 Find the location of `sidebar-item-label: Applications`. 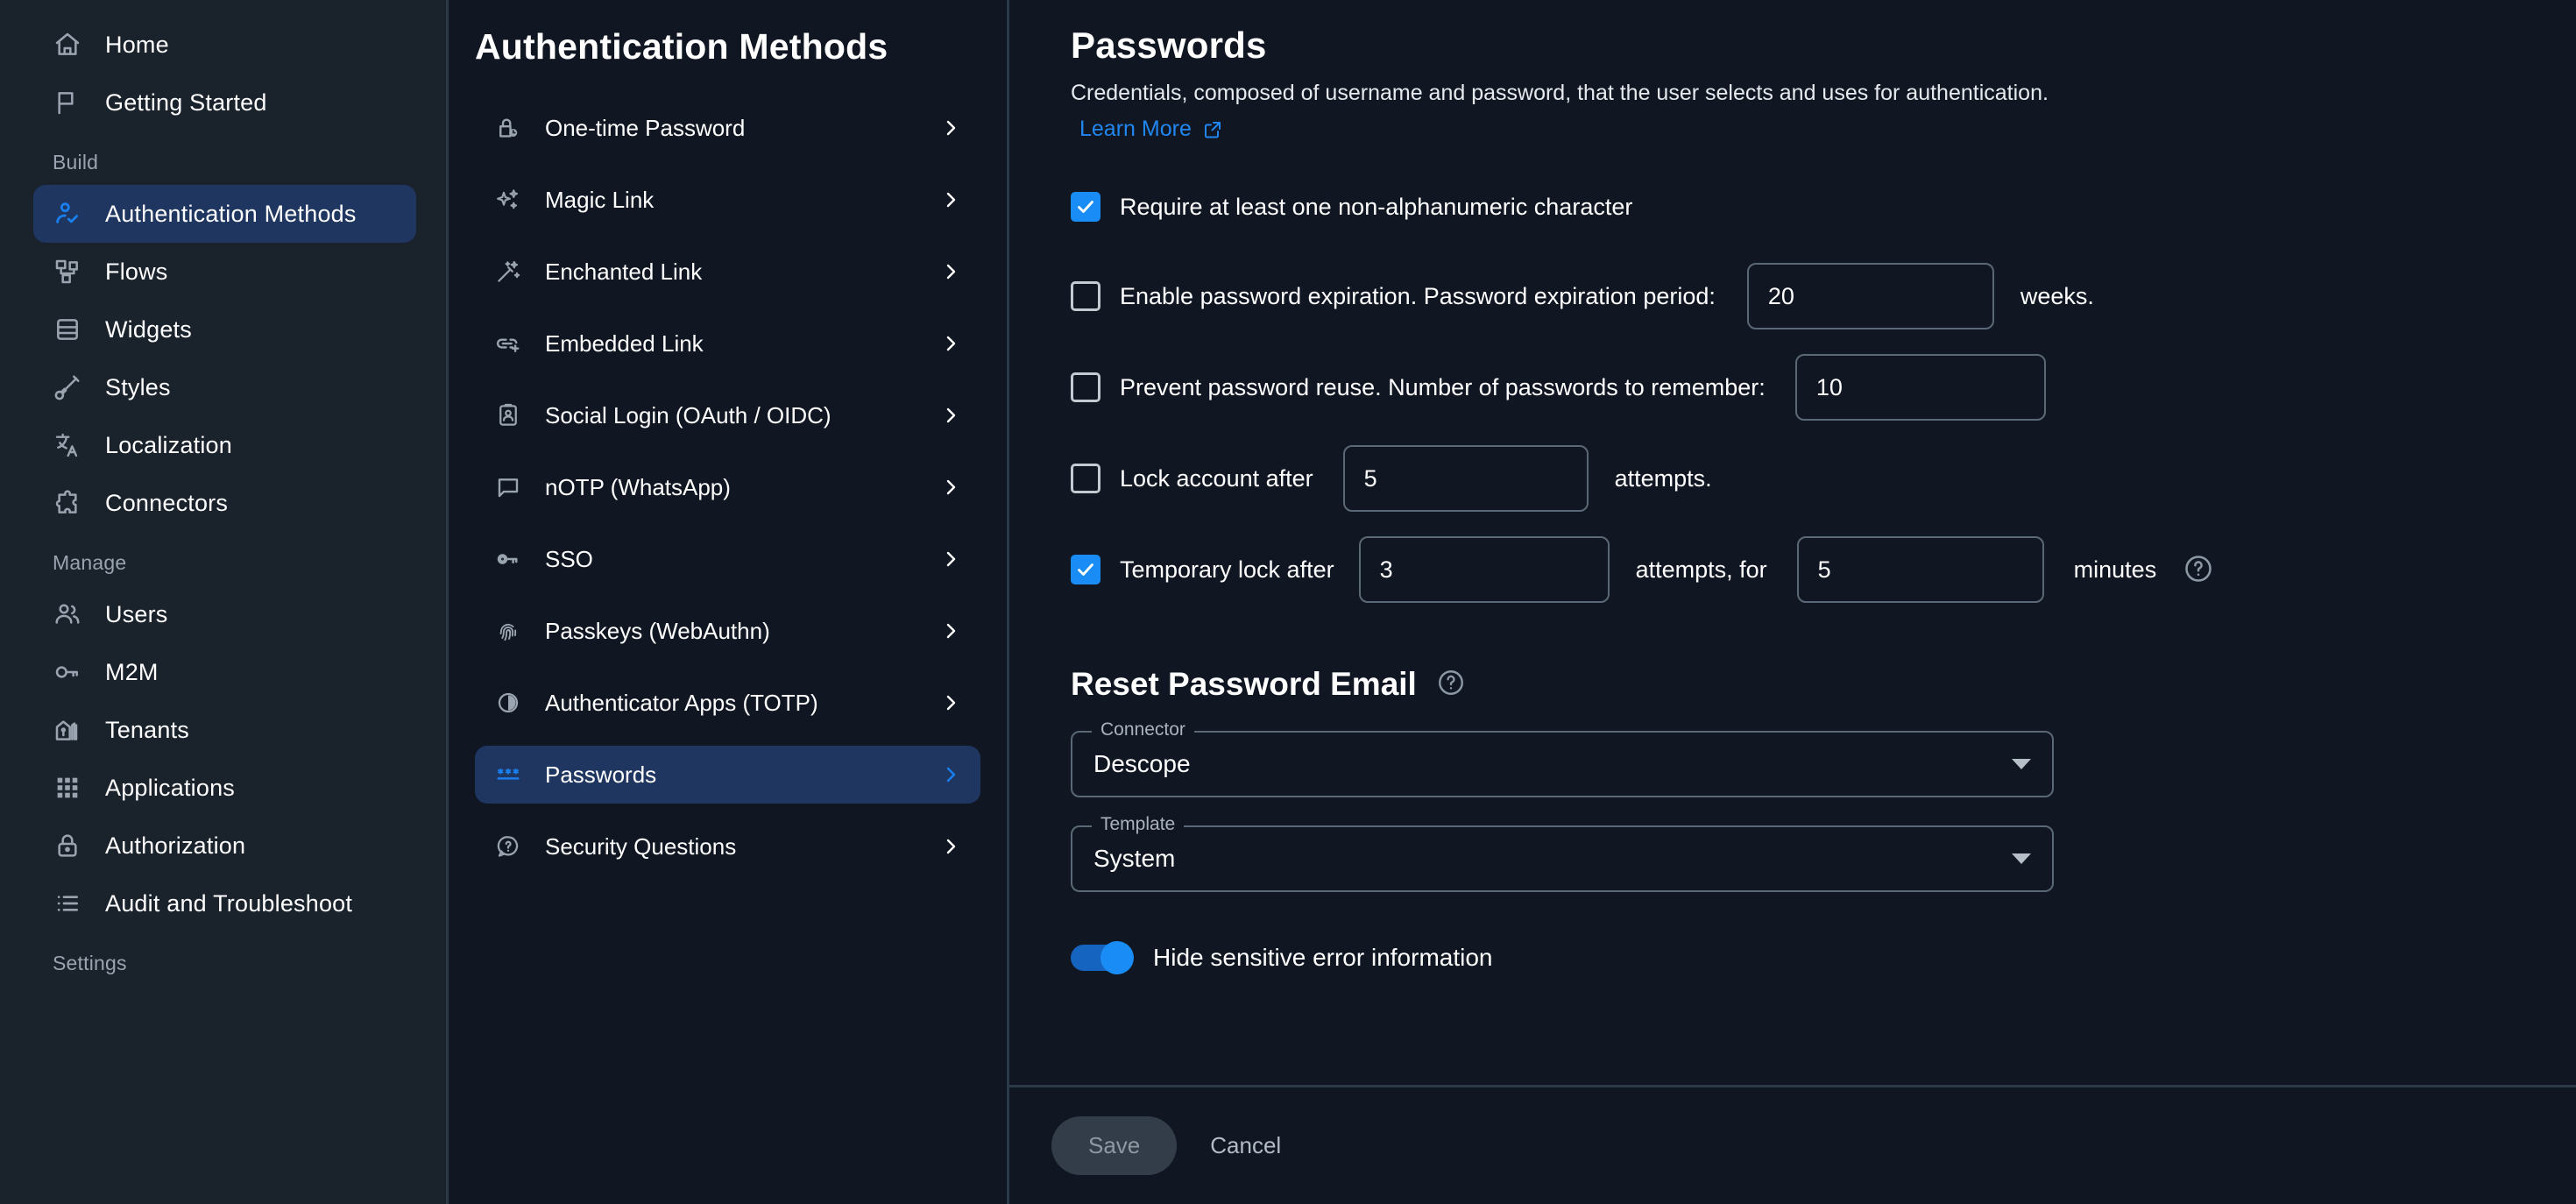

sidebar-item-label: Applications is located at coordinates (170, 788).